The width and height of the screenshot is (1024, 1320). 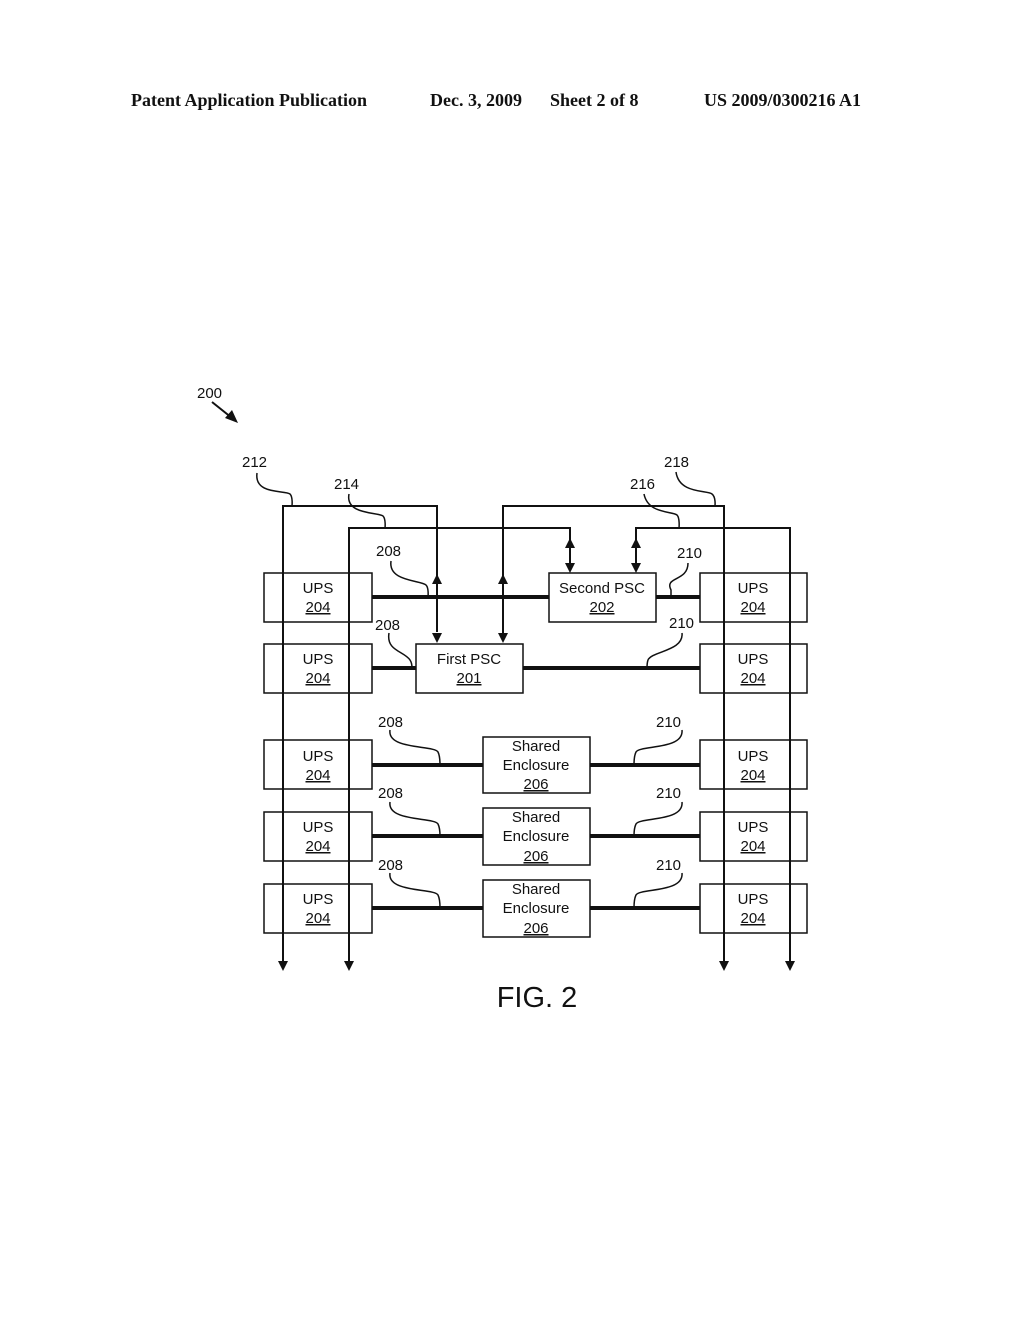 What do you see at coordinates (346, 484) in the screenshot?
I see `label-214: 214` at bounding box center [346, 484].